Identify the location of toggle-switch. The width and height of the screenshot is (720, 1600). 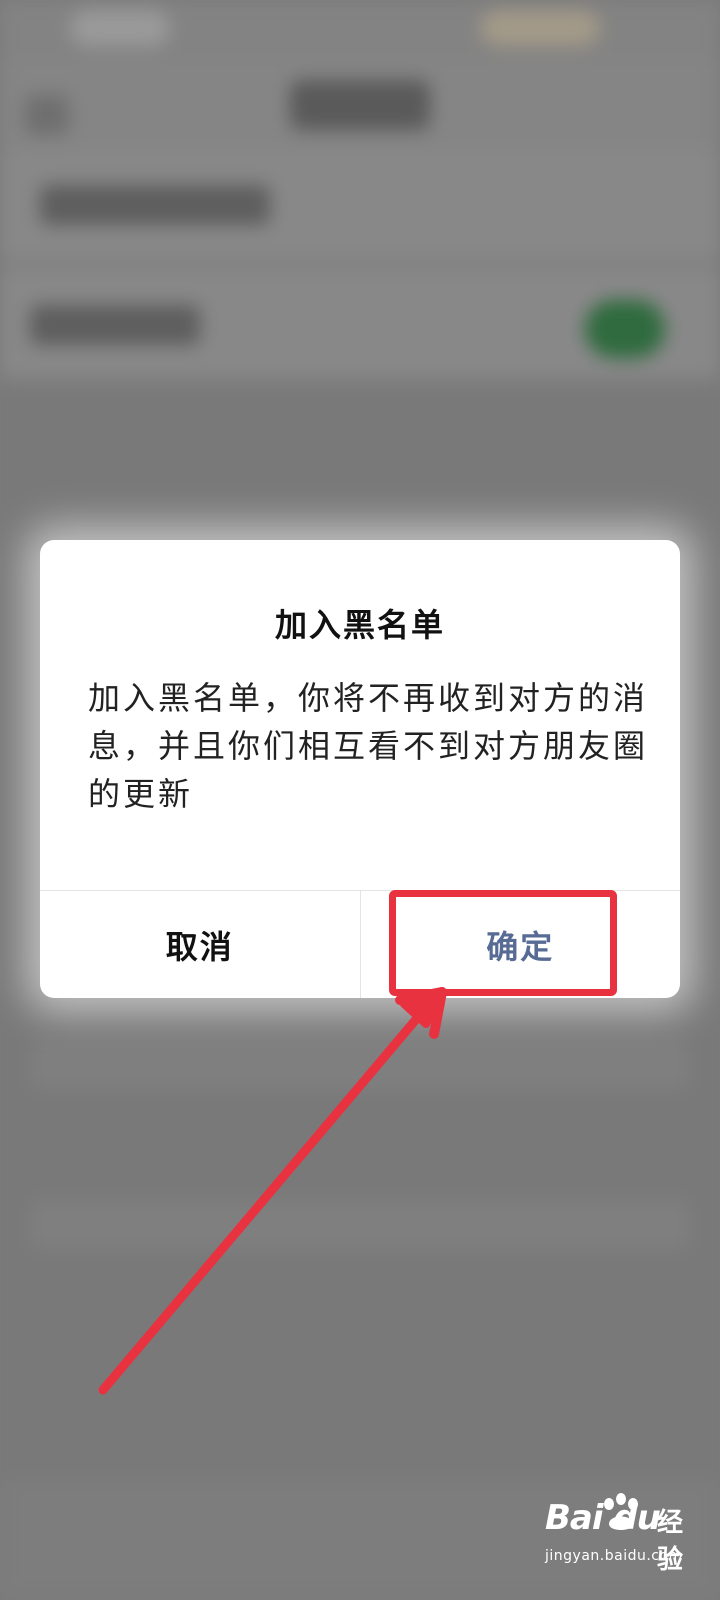
(625, 329).